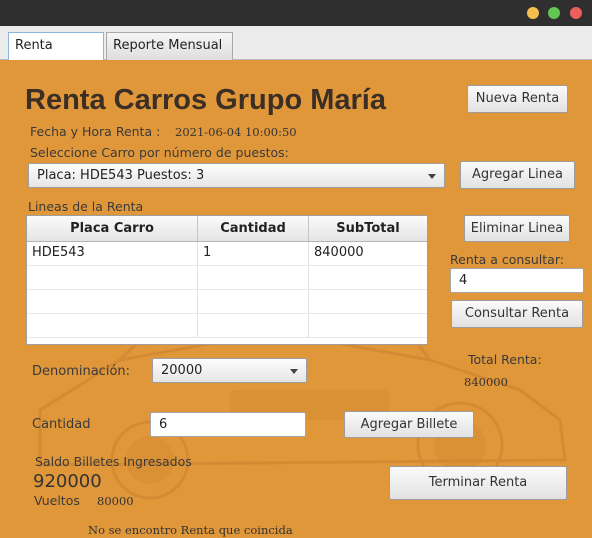 The image size is (592, 538). What do you see at coordinates (236, 175) in the screenshot?
I see `carro-select: Placa: HDE543 Puestos: 3` at bounding box center [236, 175].